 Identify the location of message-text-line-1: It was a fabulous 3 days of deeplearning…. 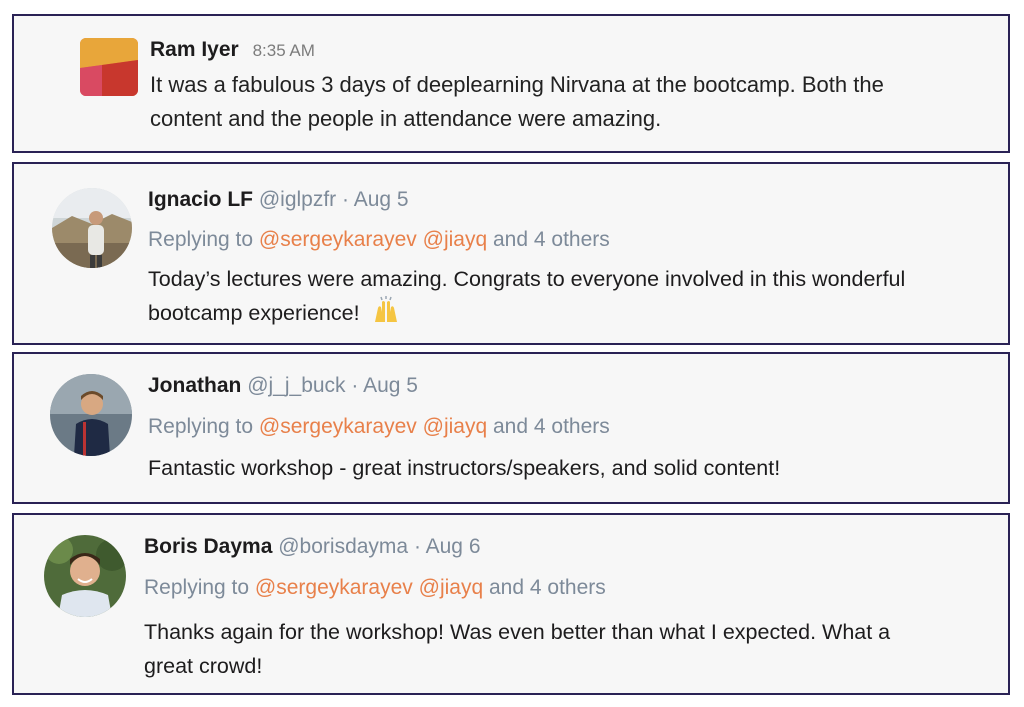
(517, 84).